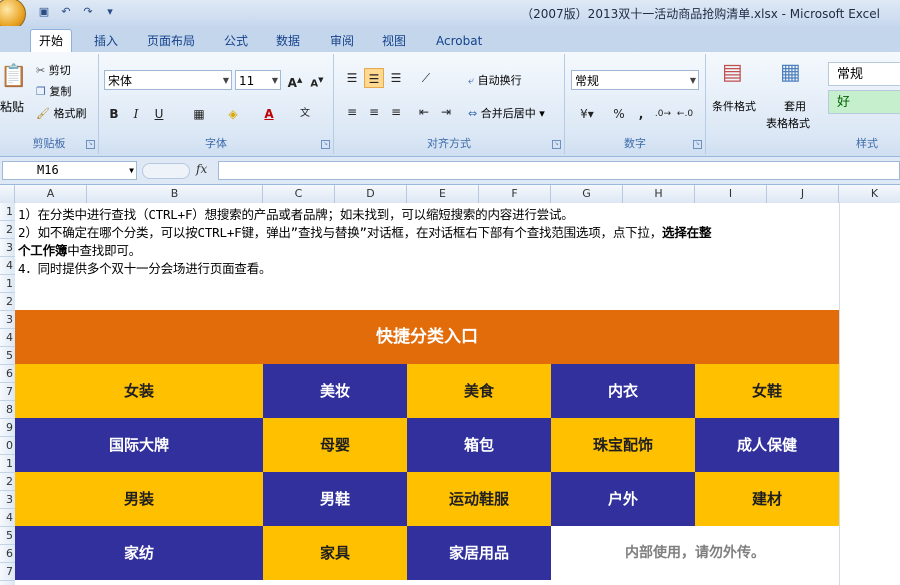 This screenshot has width=900, height=585. Describe the element at coordinates (790, 72) in the screenshot. I see `table-format-icon: ▦` at that location.